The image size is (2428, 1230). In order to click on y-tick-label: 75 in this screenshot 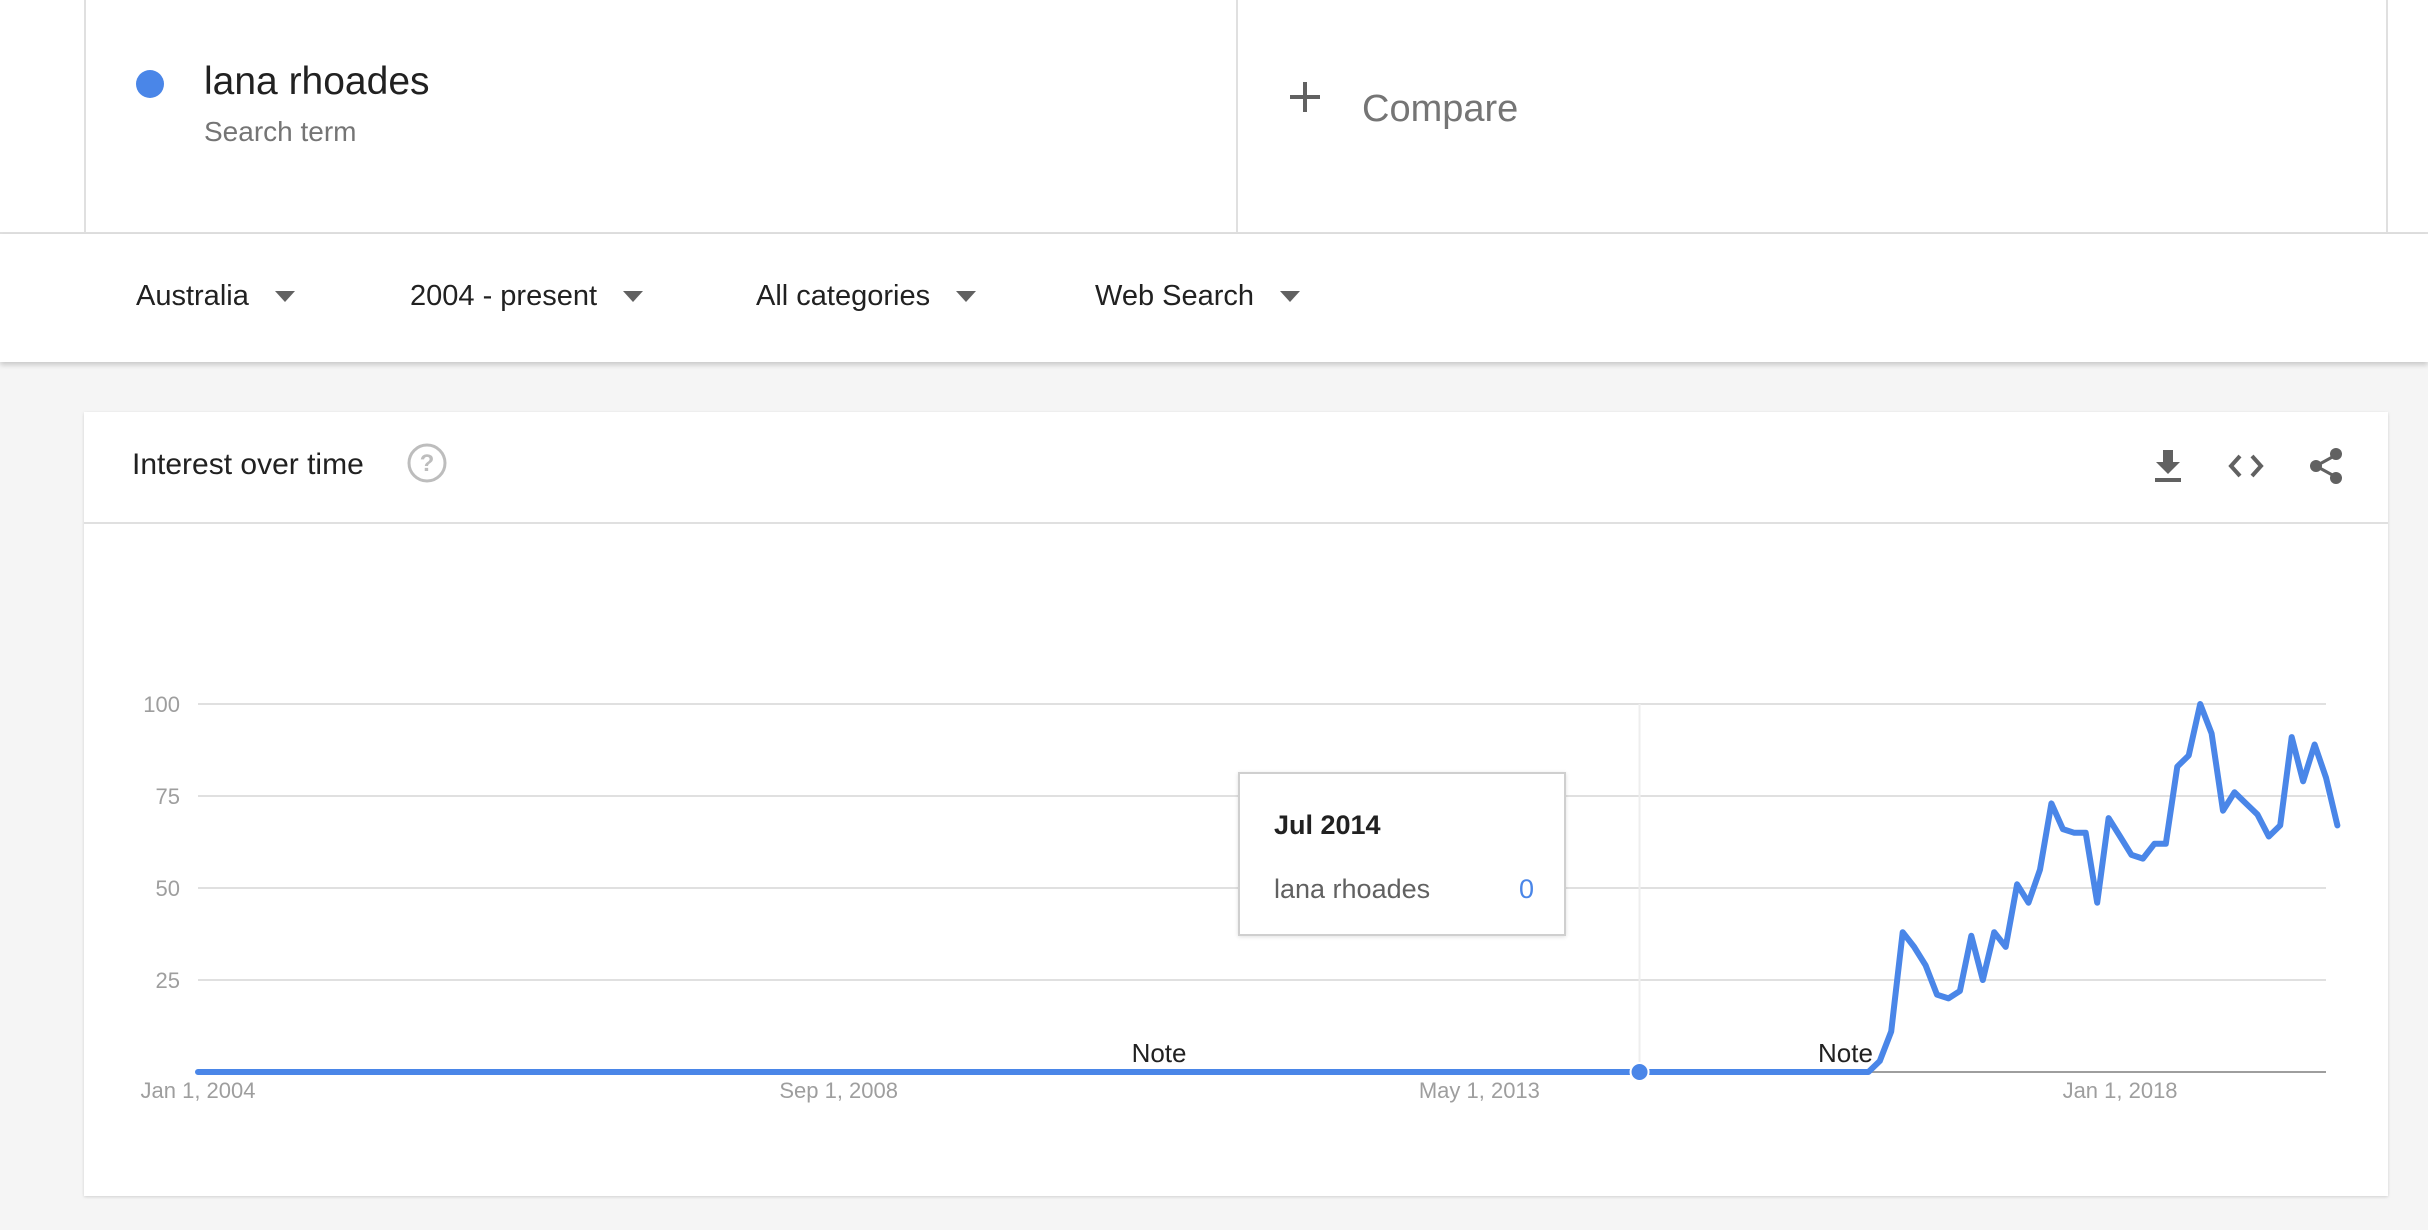, I will do `click(168, 796)`.